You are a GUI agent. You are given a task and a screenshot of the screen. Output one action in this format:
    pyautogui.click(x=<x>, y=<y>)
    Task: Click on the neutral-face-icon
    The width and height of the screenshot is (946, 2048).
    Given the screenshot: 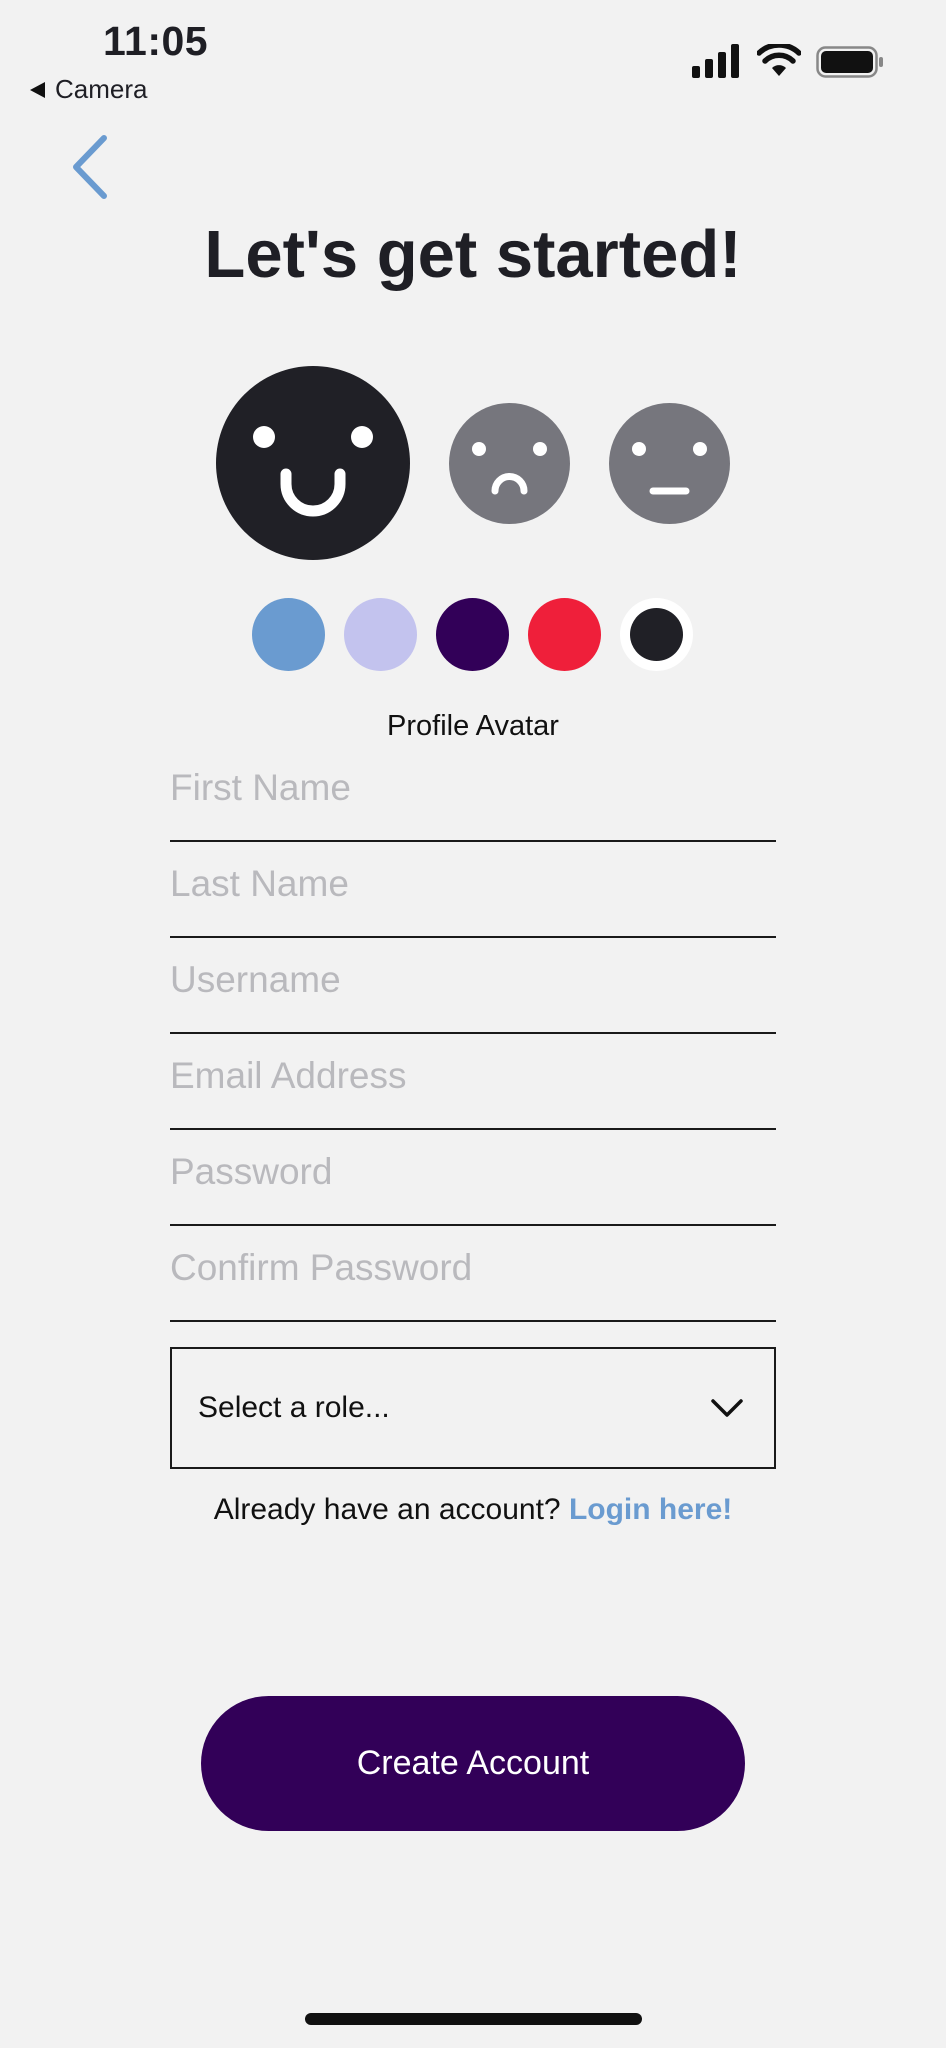 What is the action you would take?
    pyautogui.click(x=669, y=468)
    